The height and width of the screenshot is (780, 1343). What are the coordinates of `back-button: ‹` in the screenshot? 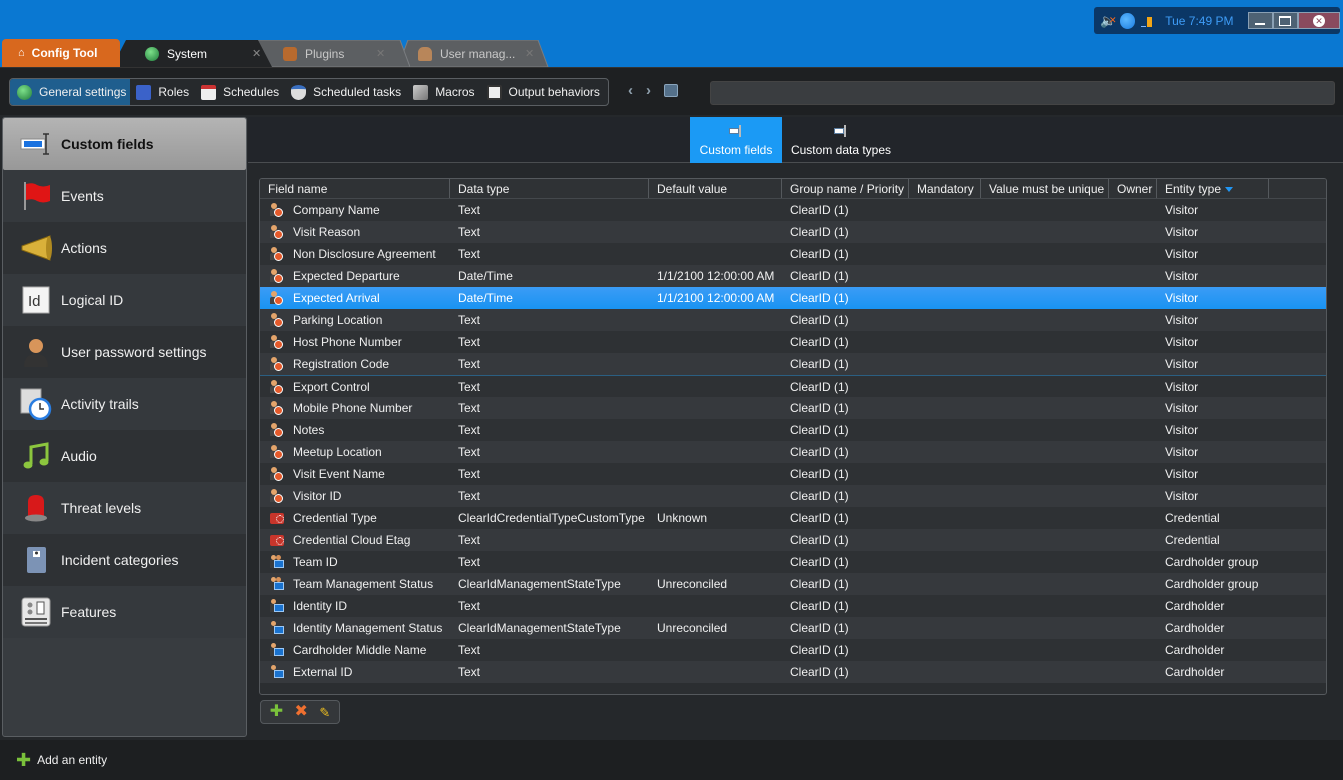 It's located at (630, 90).